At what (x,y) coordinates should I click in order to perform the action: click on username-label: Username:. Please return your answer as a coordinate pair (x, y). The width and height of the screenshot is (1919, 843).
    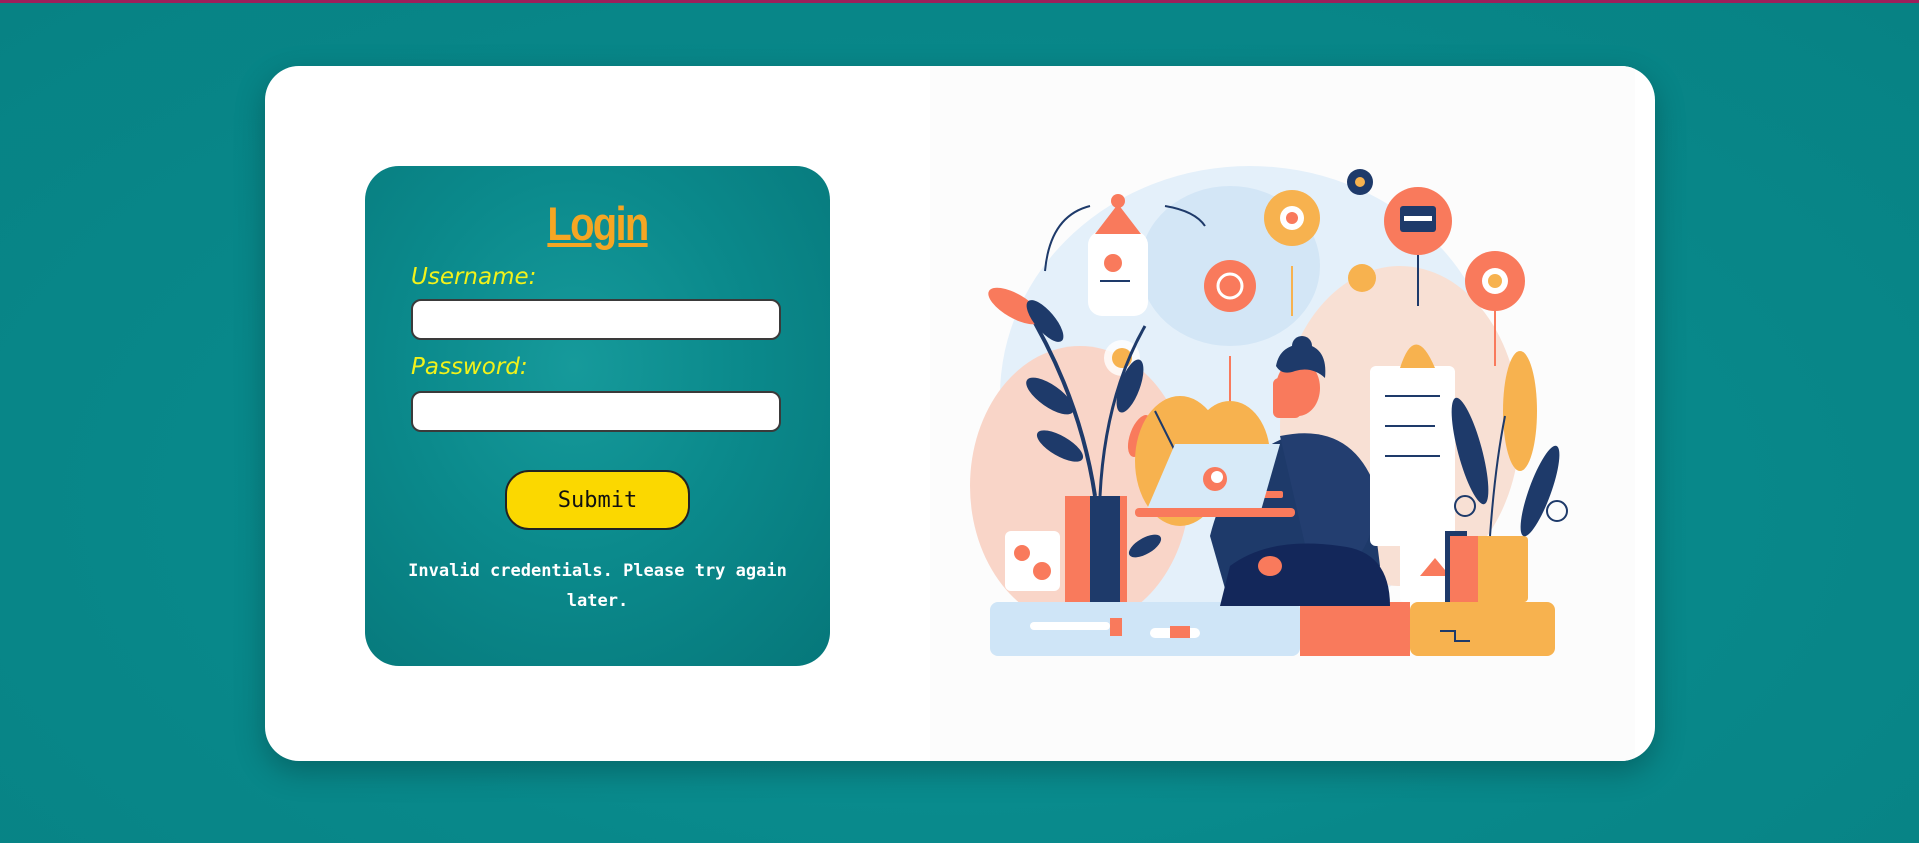
    Looking at the image, I should click on (474, 277).